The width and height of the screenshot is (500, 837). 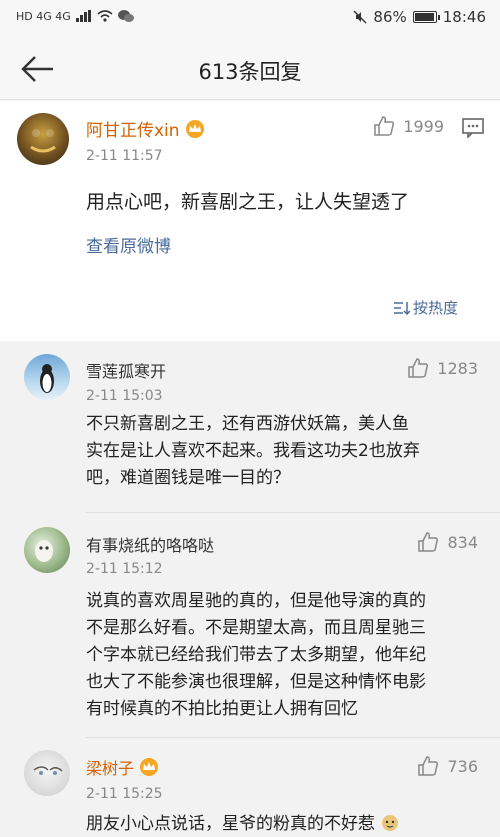 I want to click on comment-text: 用点心吧，新喜剧之王，让人失望透了, so click(x=248, y=202).